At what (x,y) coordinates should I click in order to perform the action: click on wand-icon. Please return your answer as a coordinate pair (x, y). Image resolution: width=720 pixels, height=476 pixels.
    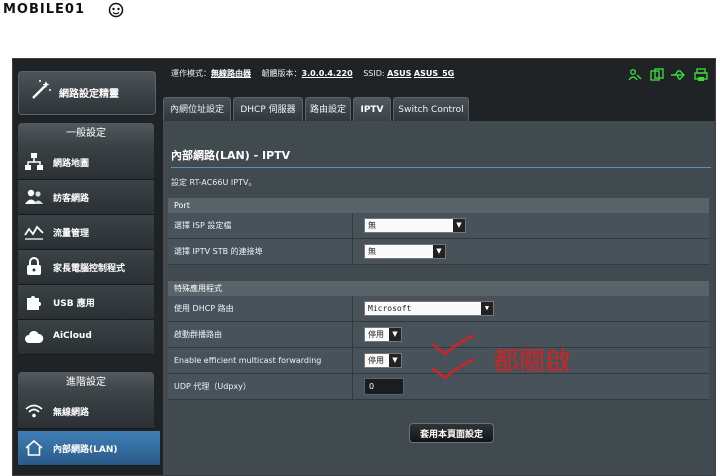
    Looking at the image, I should click on (41, 89).